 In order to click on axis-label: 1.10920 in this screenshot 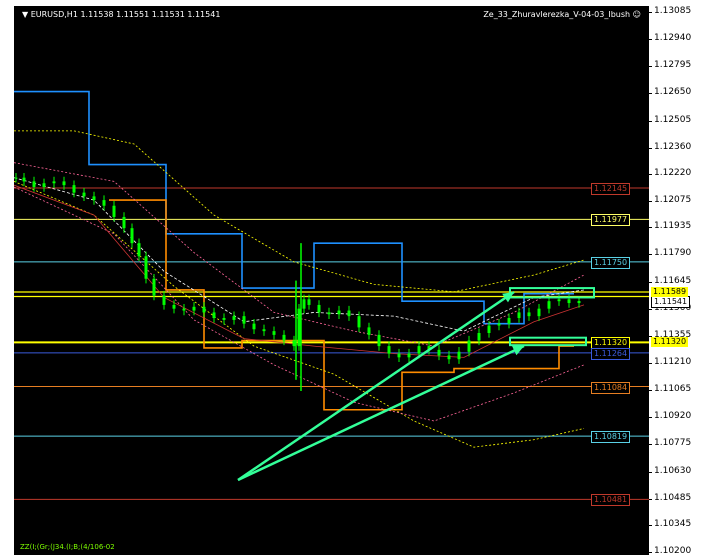, I will do `click(673, 416)`.